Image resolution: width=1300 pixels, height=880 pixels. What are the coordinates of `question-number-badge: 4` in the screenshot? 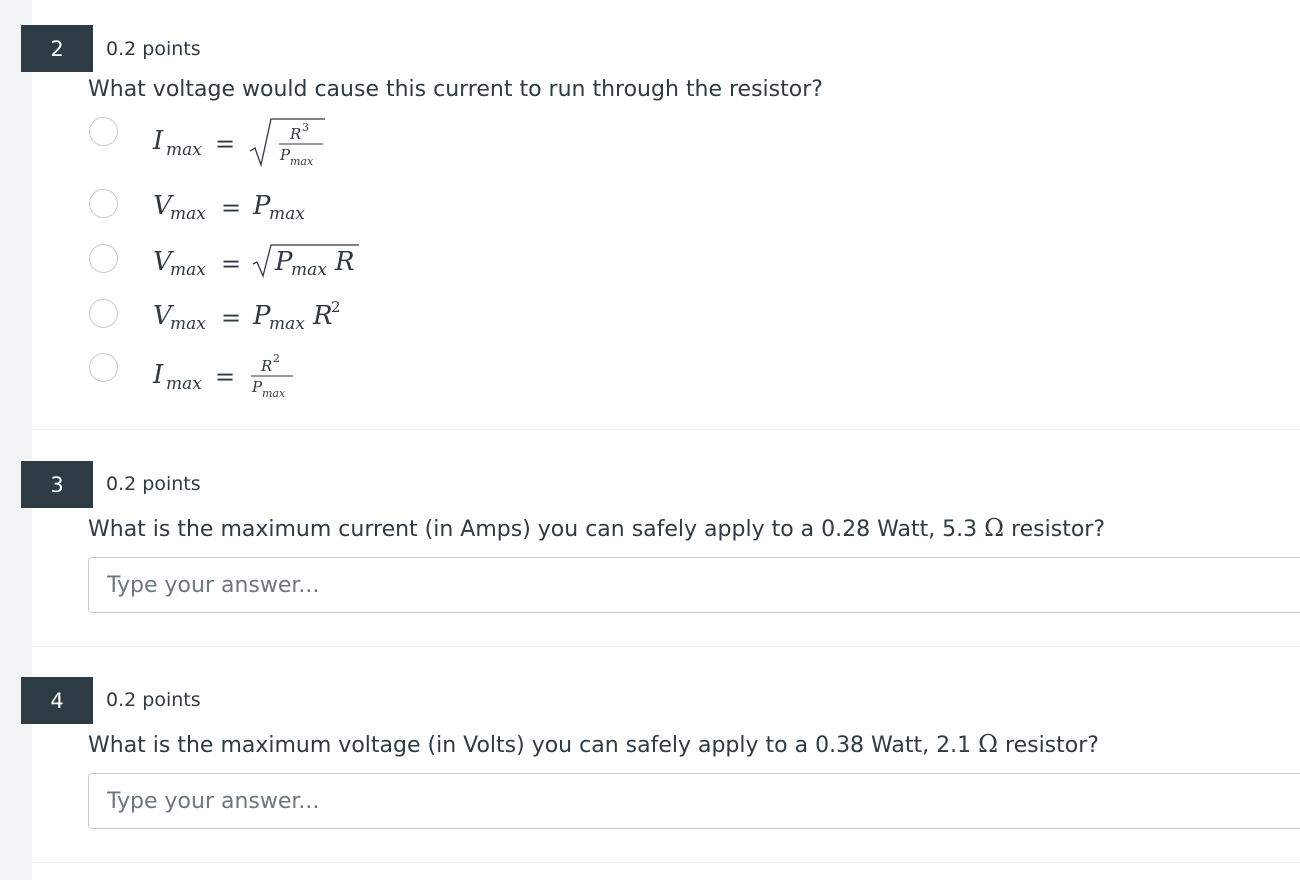 It's located at (57, 700).